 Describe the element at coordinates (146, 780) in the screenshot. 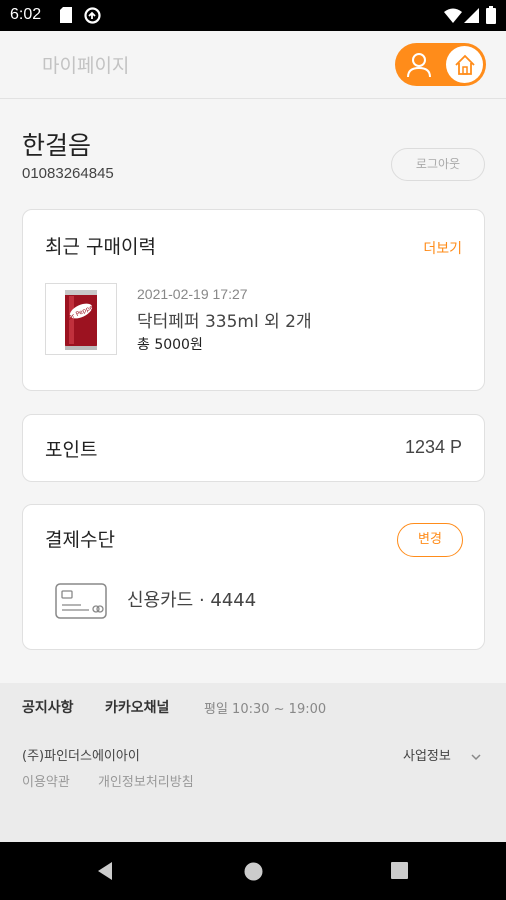

I see `privacy-policy-link: 개인정보처리방침` at that location.